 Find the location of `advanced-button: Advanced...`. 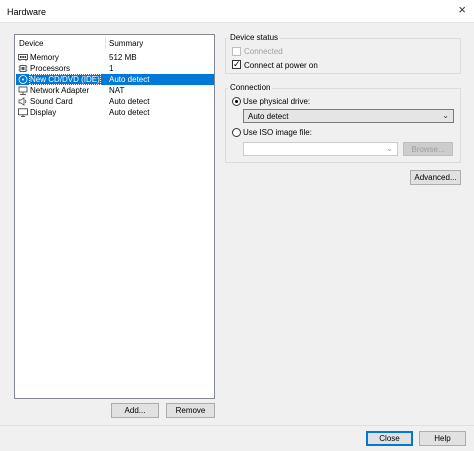

advanced-button: Advanced... is located at coordinates (435, 177).